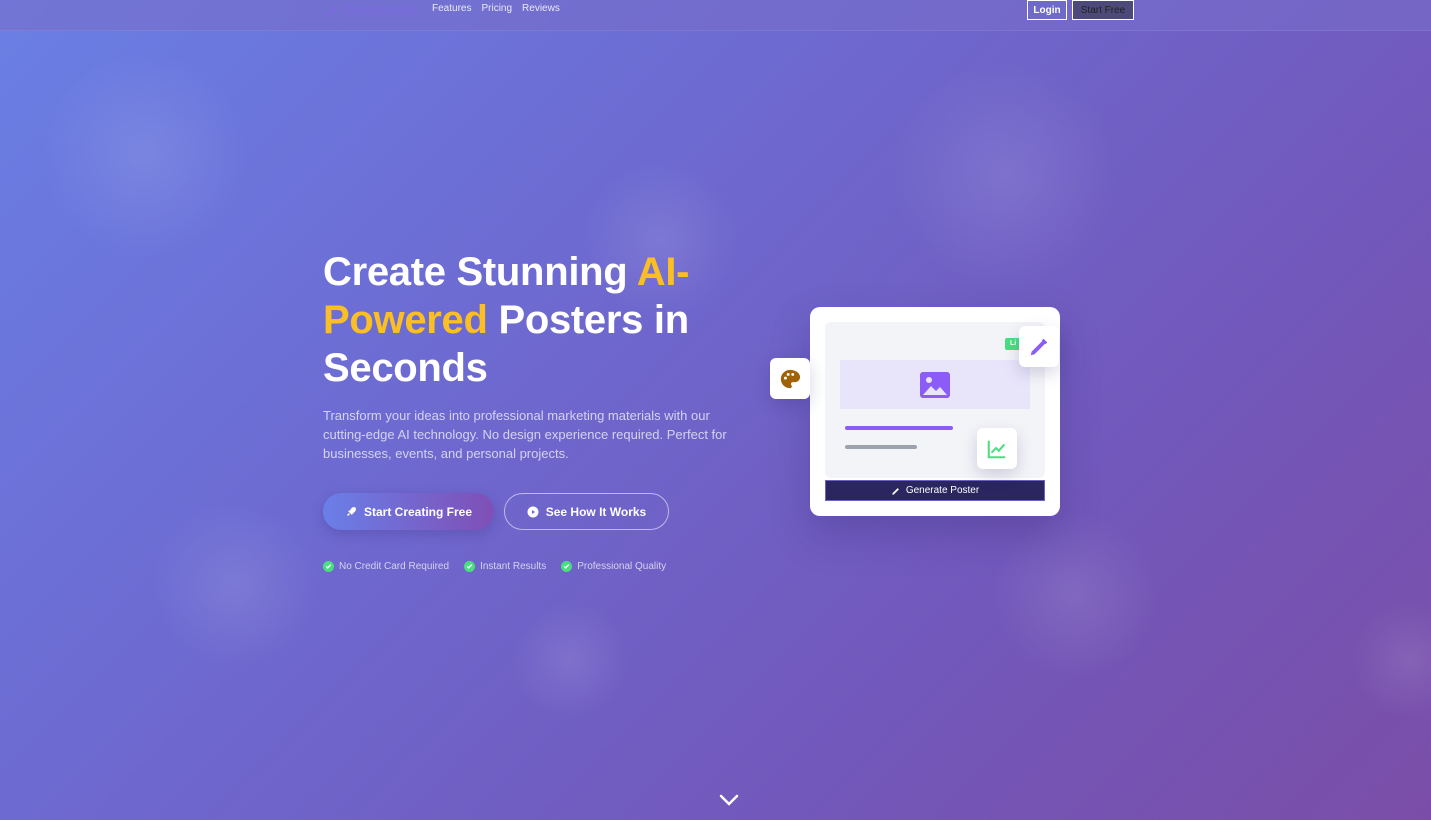  I want to click on nav-link-features: Features, so click(451, 8).